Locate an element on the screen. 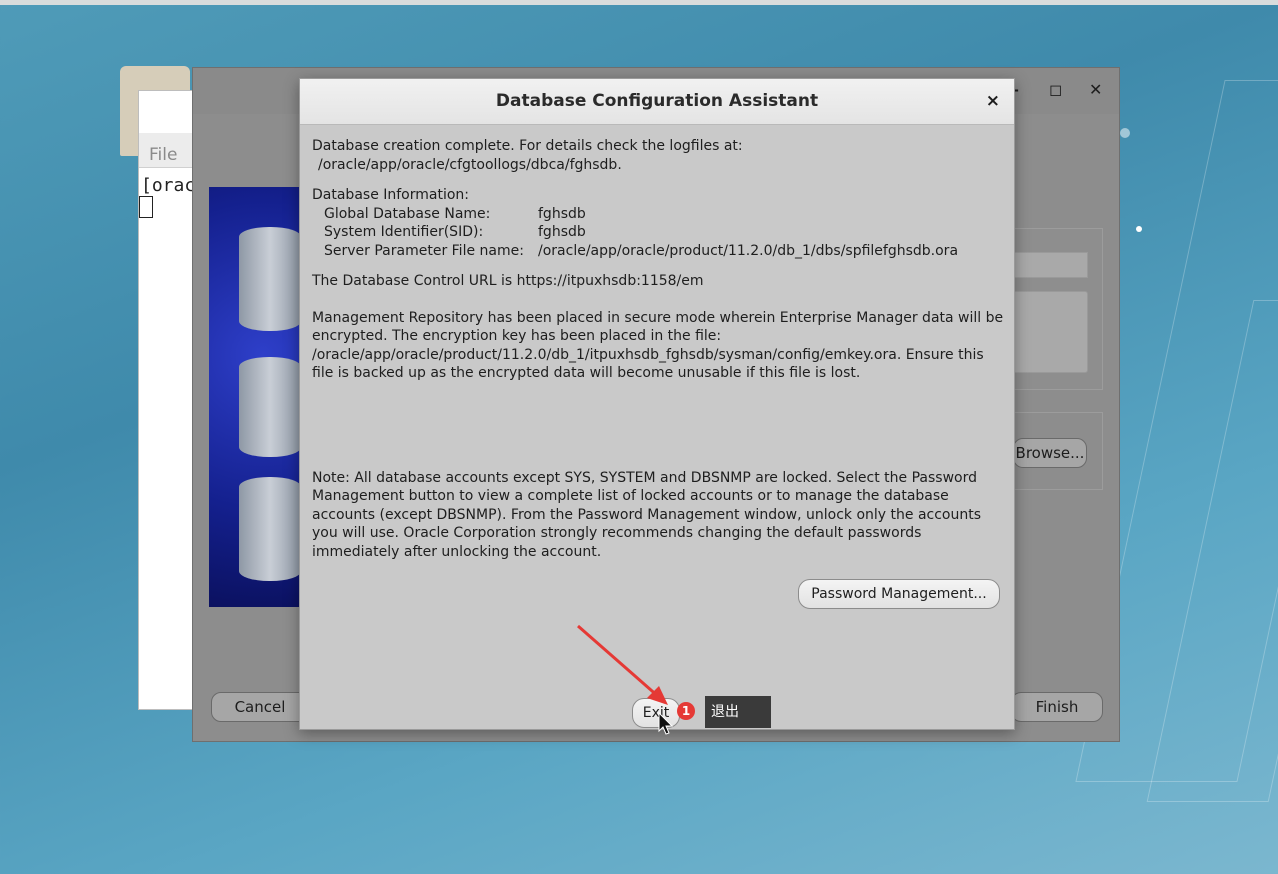 Image resolution: width=1278 pixels, height=874 pixels. close-icon: ✕ is located at coordinates (1095, 89).